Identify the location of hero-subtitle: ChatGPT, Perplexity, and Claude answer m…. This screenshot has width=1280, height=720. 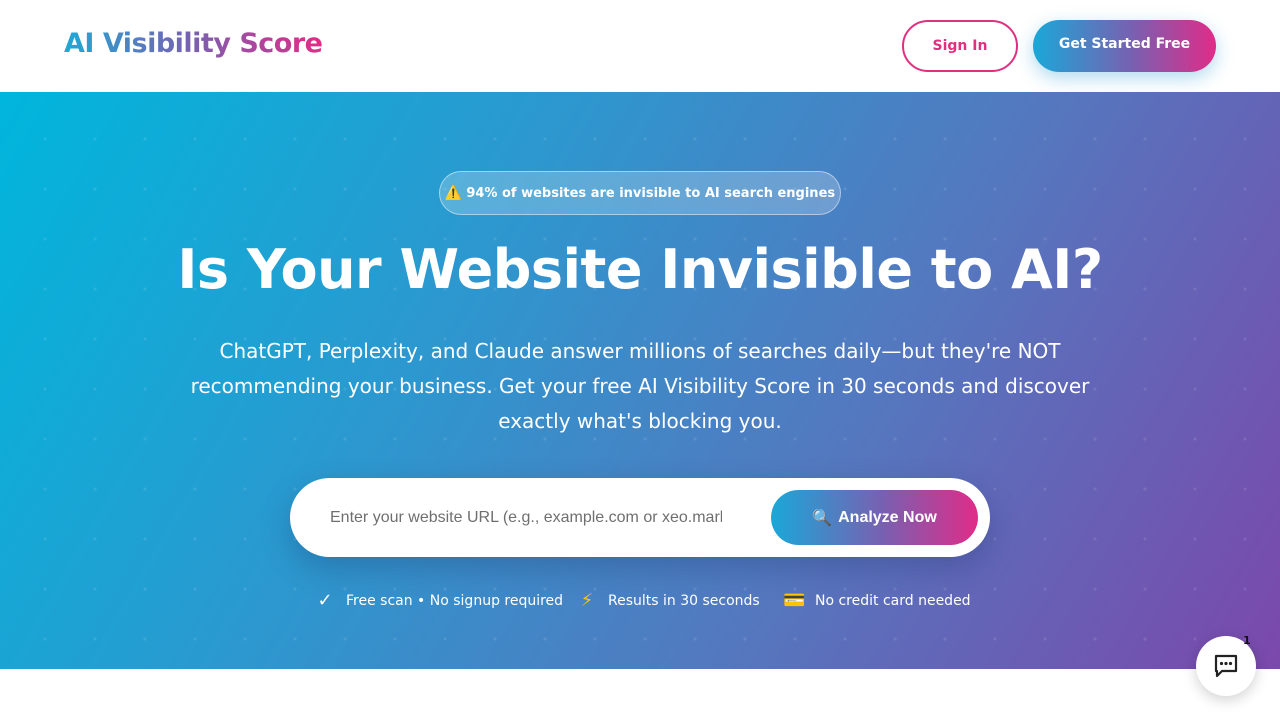
(640, 386).